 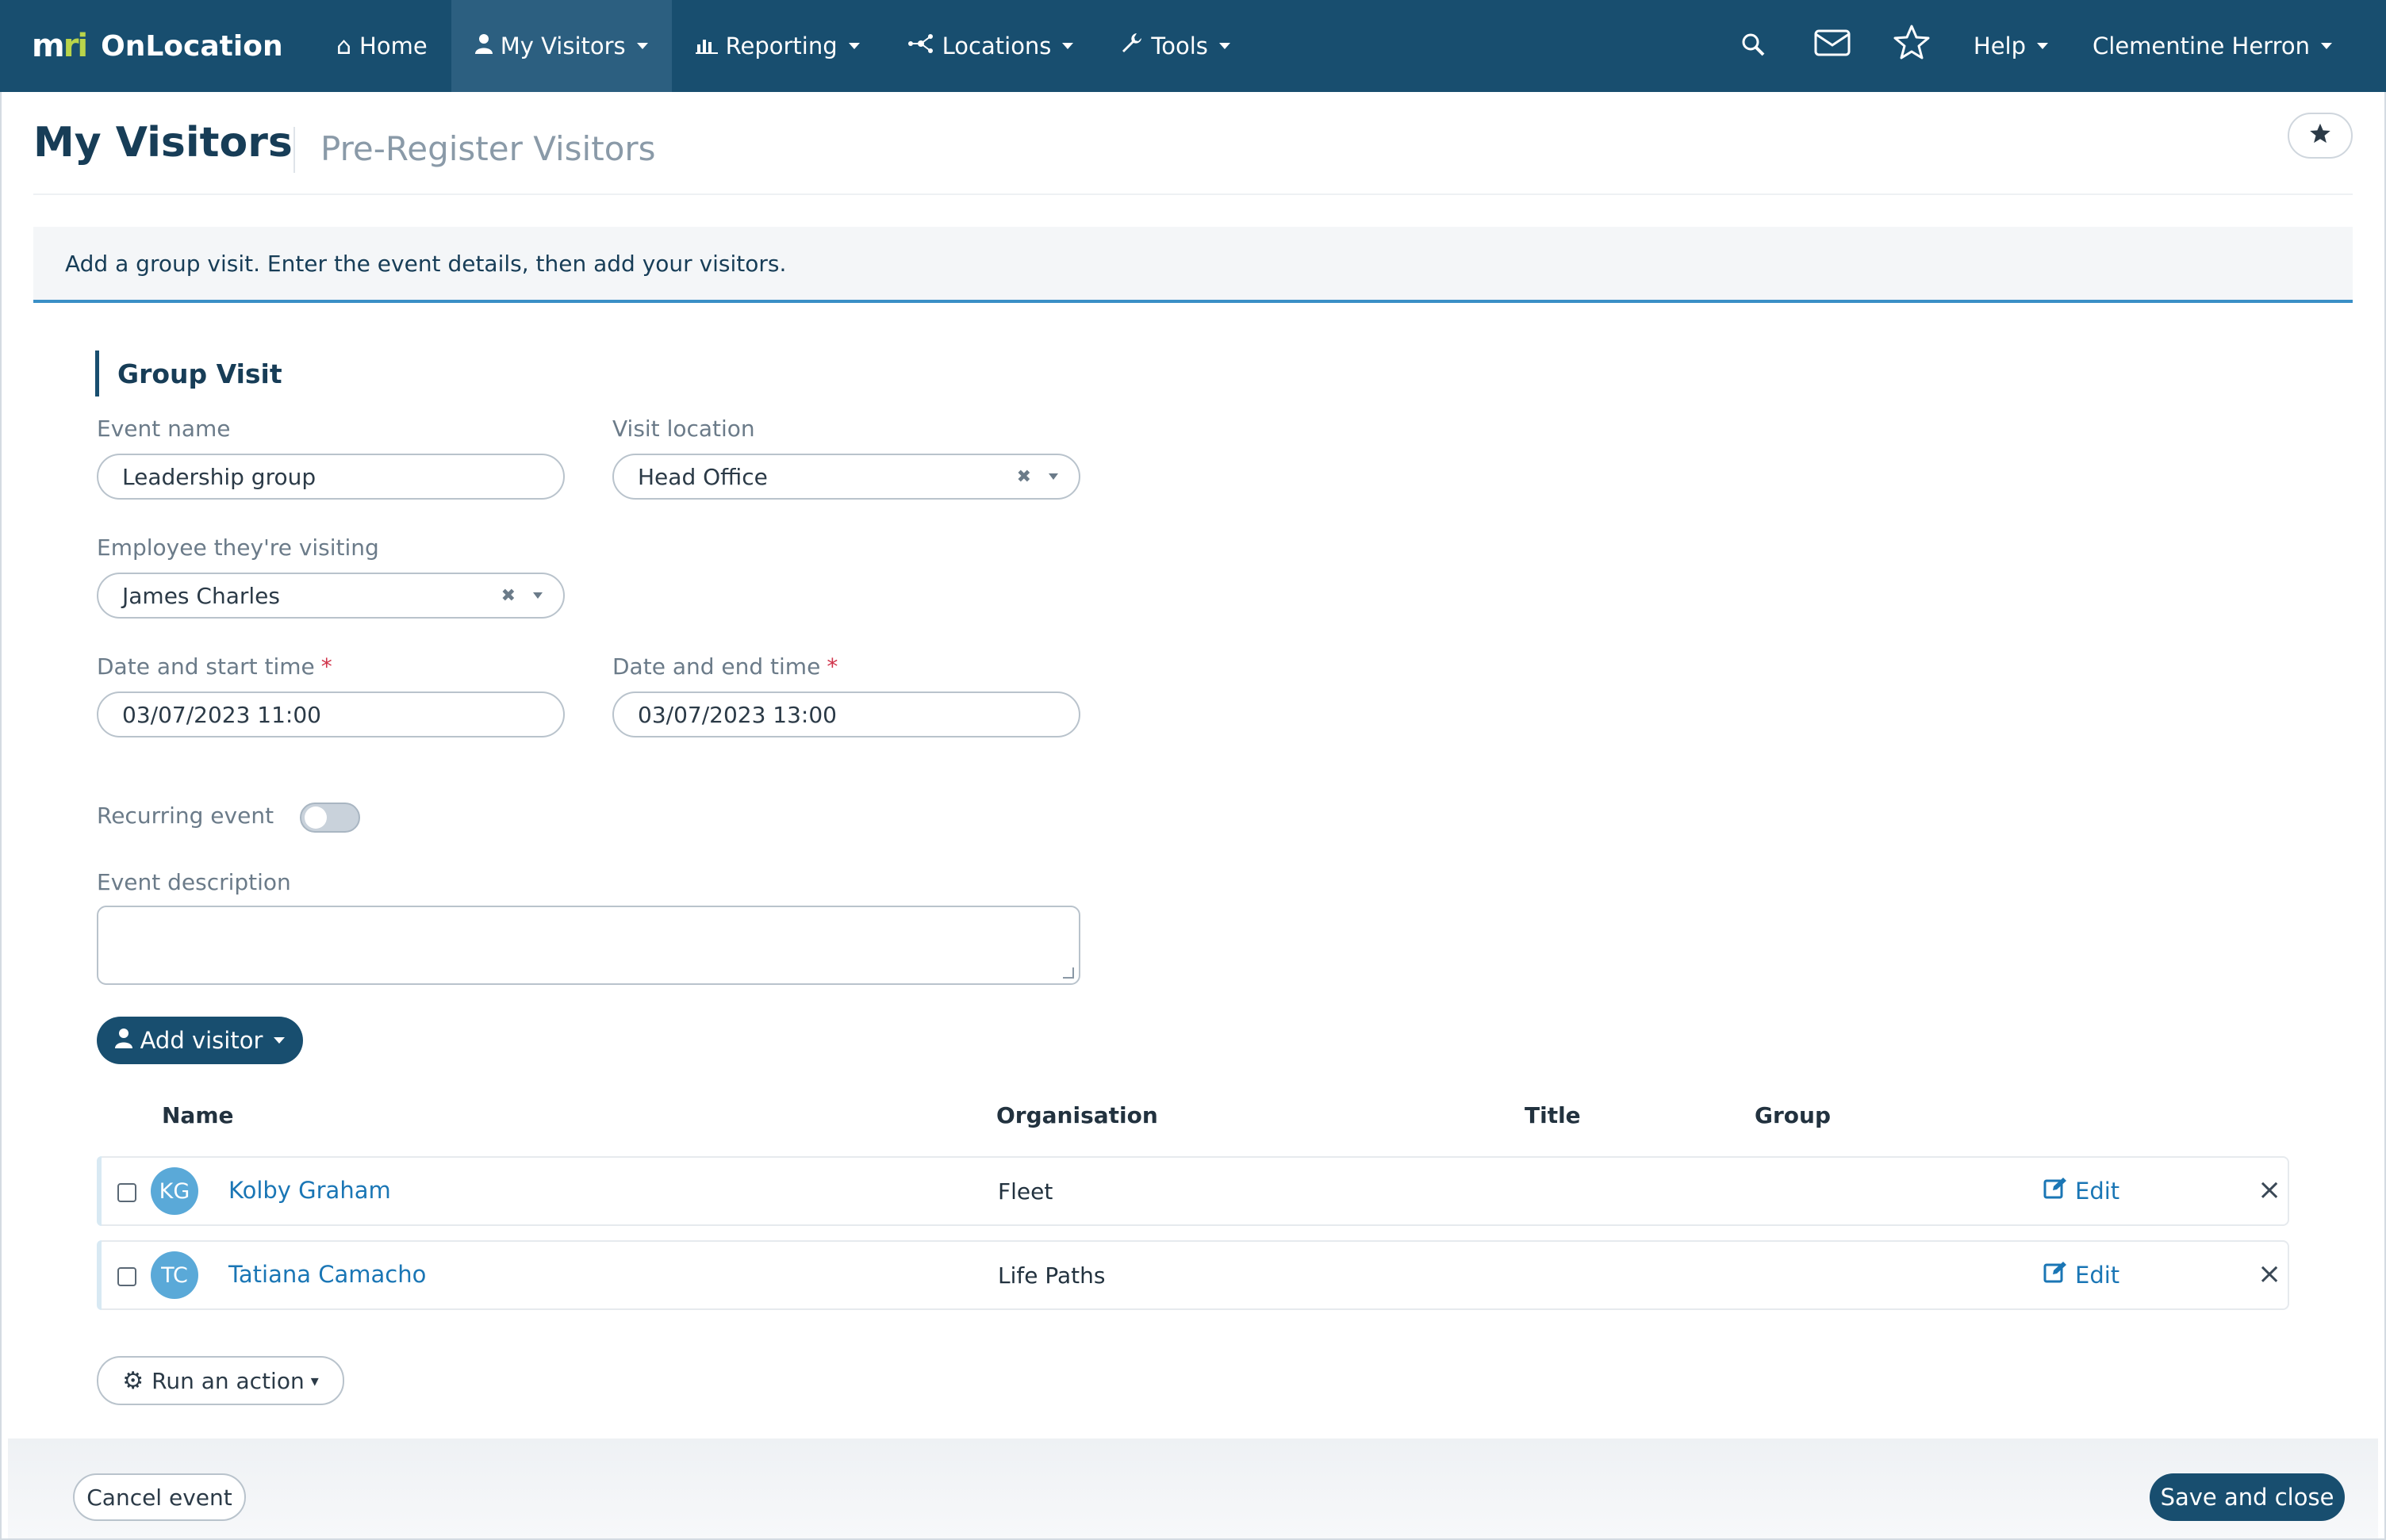 What do you see at coordinates (588, 945) in the screenshot?
I see `description-textarea` at bounding box center [588, 945].